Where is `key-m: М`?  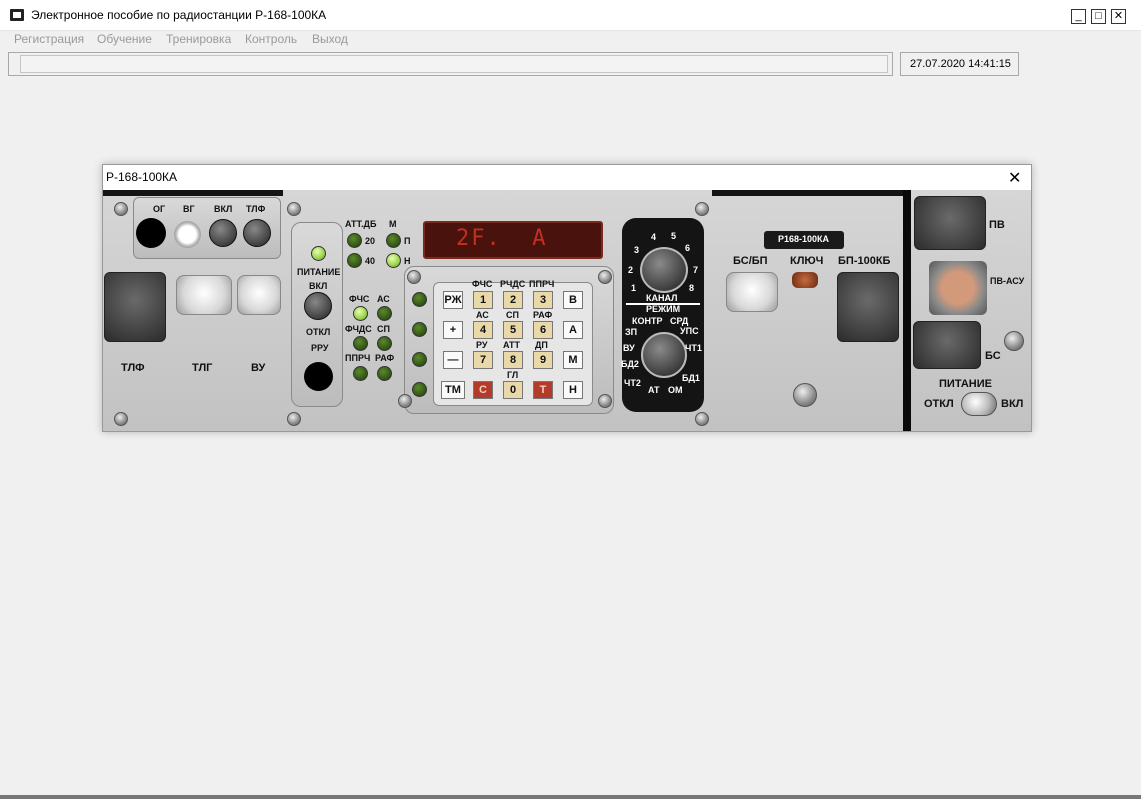 key-m: М is located at coordinates (573, 360).